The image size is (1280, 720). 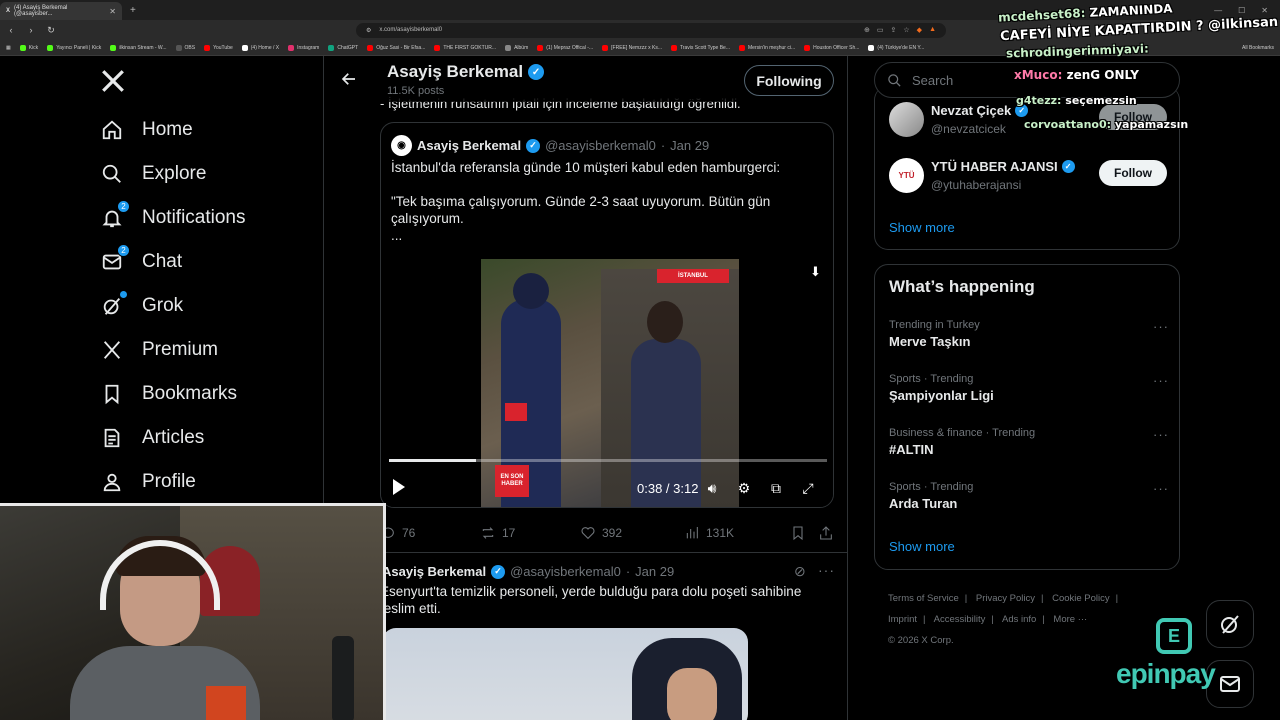 I want to click on reload-icon: ↻, so click(x=51, y=30).